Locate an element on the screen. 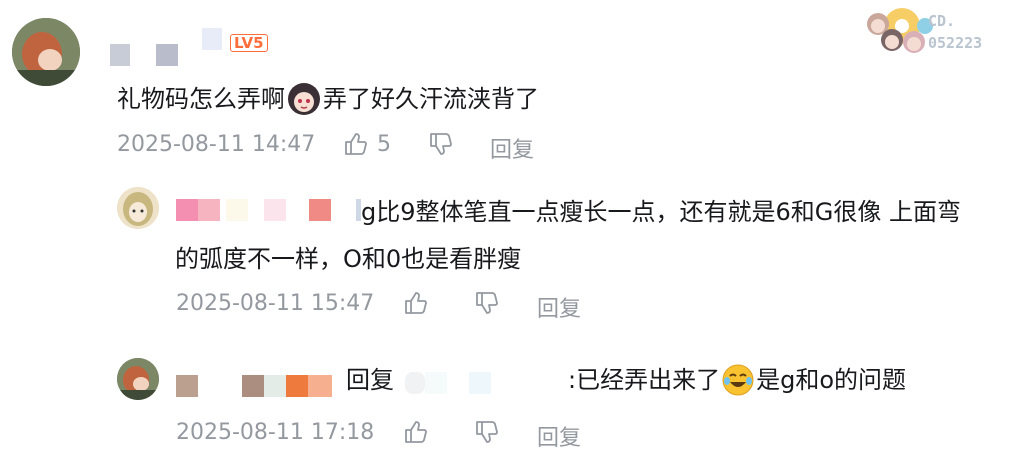 The width and height of the screenshot is (1011, 470). comment-text-line1: g比9整体笔直一点瘦长一点，还有就是6和G很像 上面弯 is located at coordinates (661, 212).